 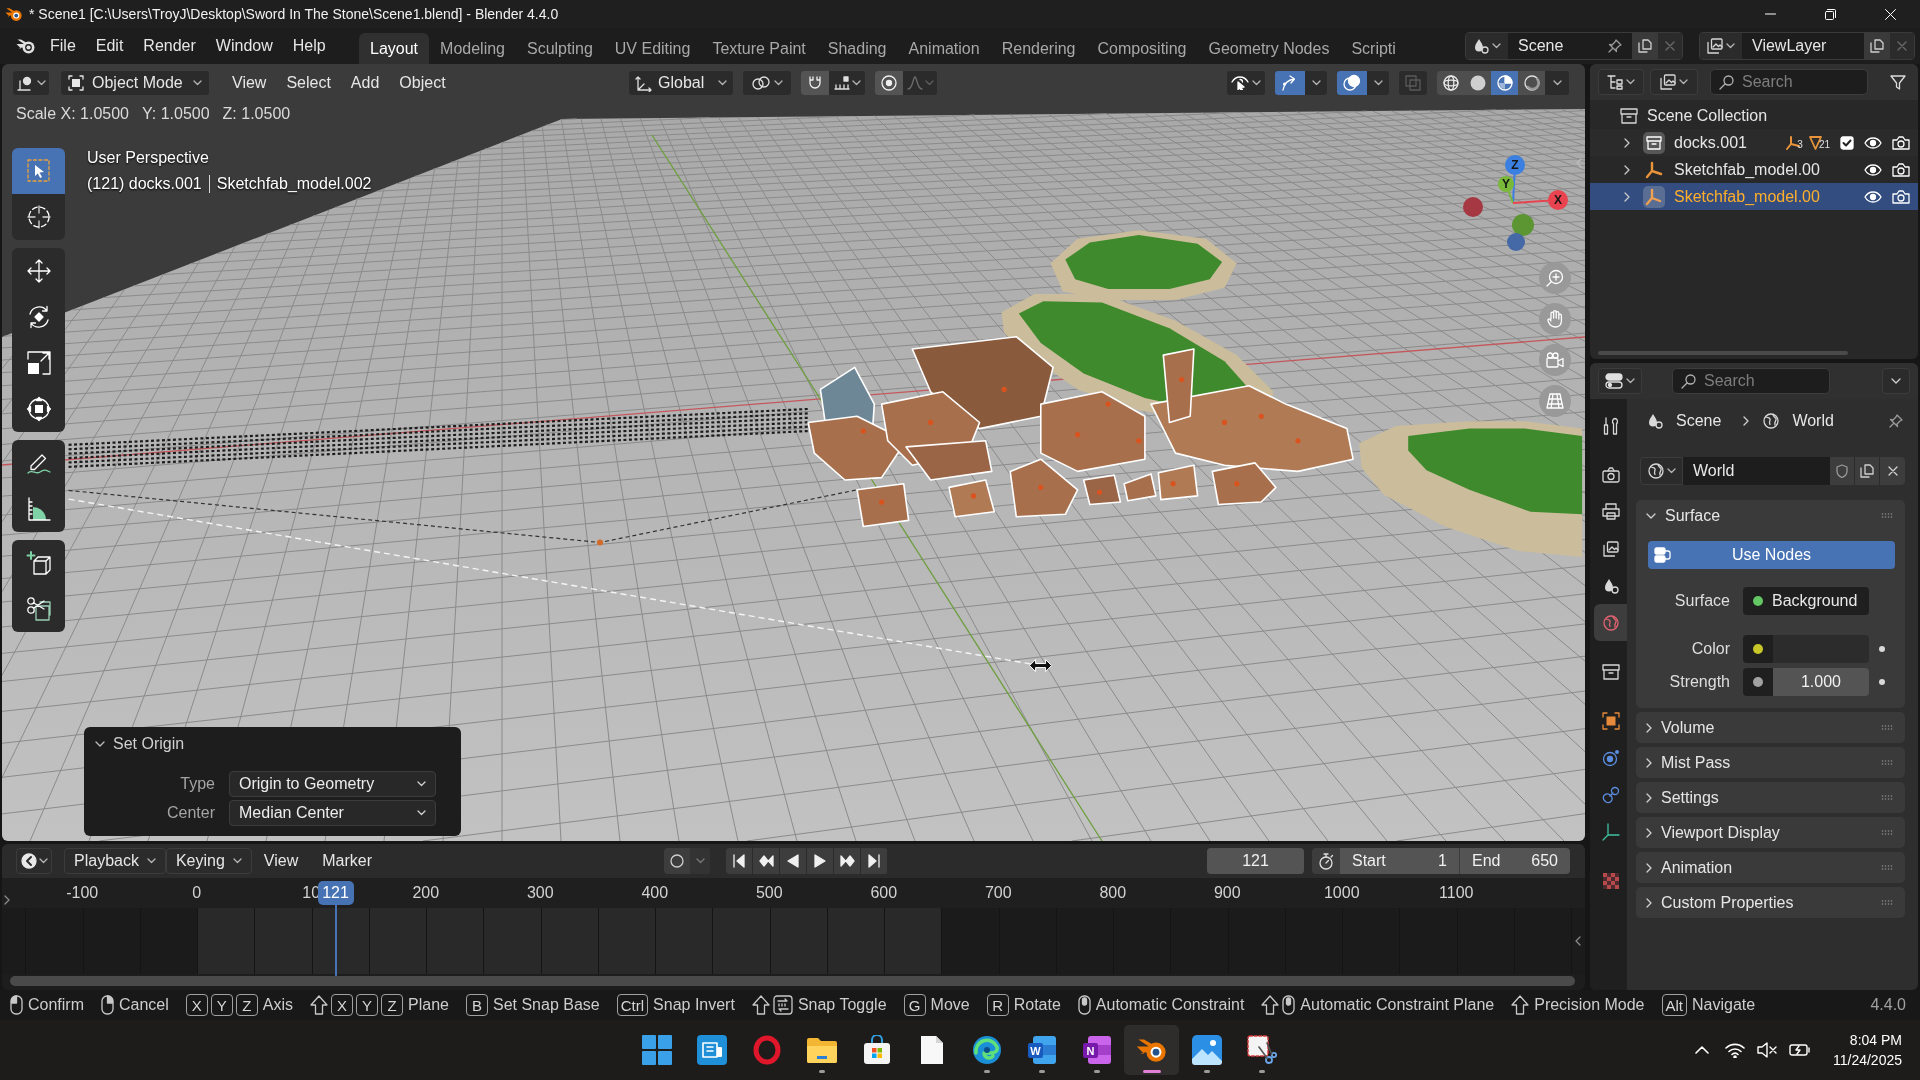 I want to click on snap-toggle, so click(x=815, y=83).